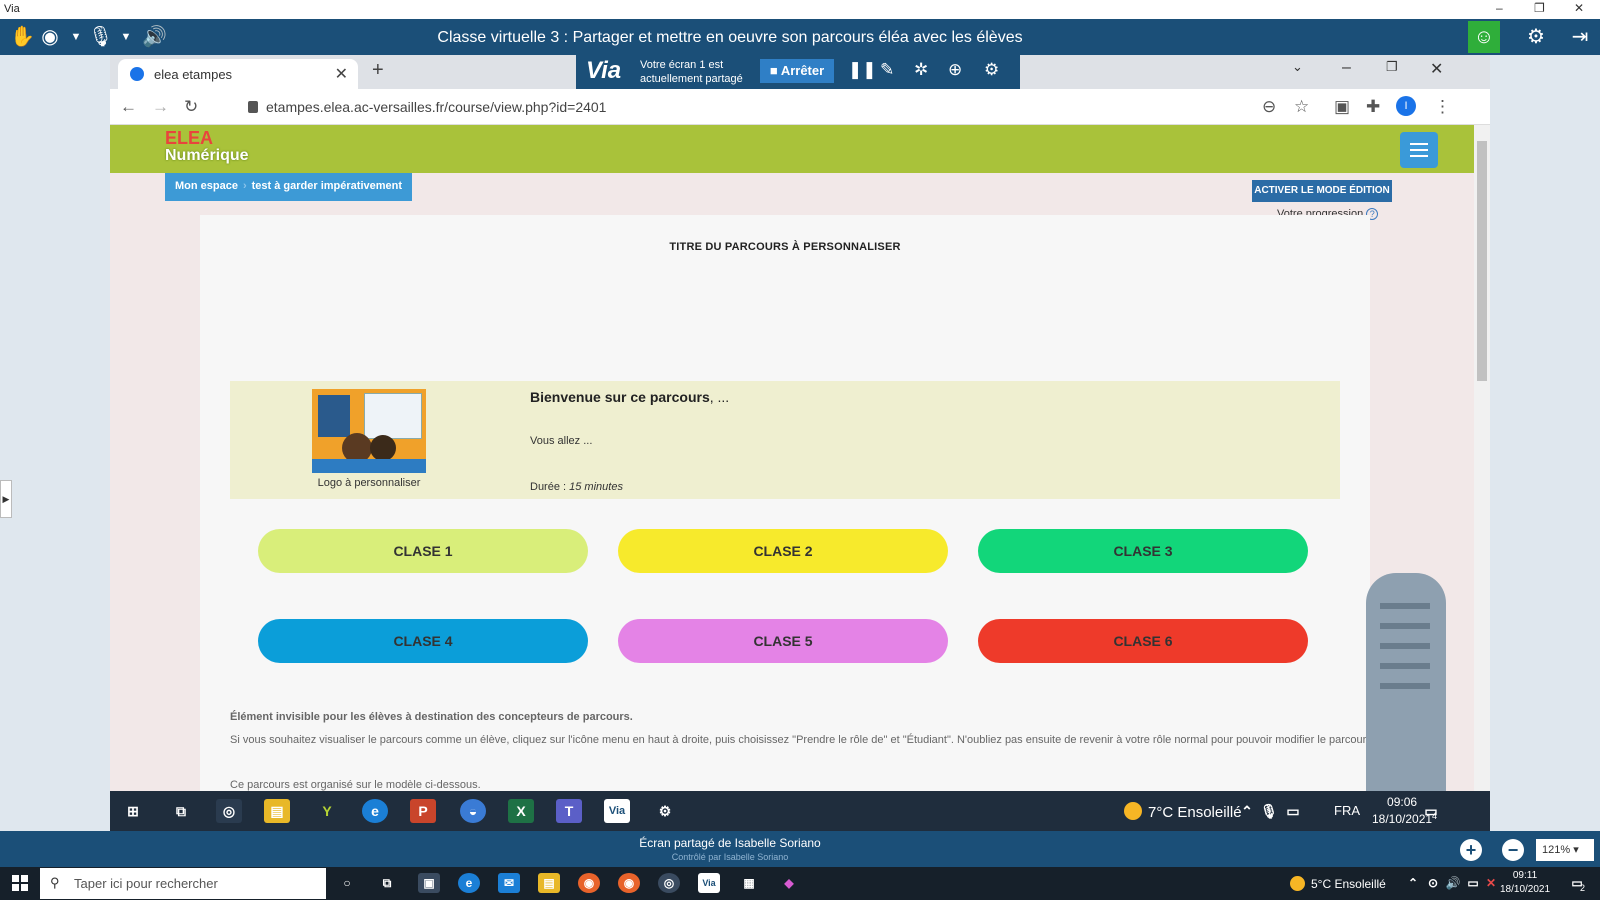 The height and width of the screenshot is (900, 1600). I want to click on duration-label: Durée :, so click(550, 487).